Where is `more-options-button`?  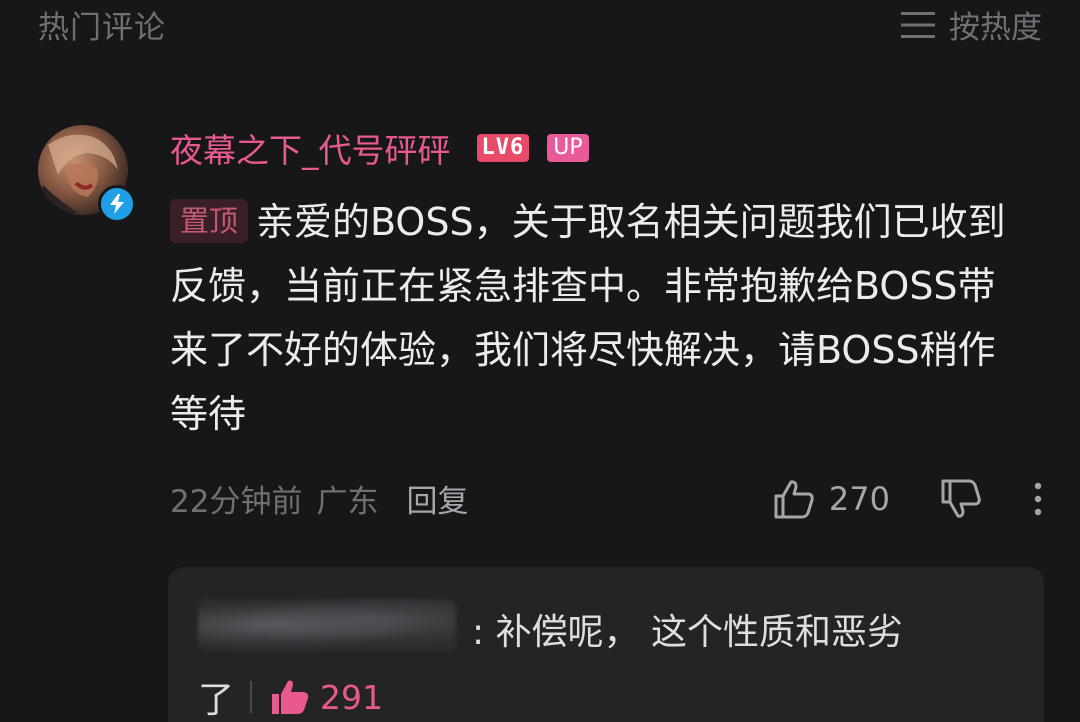 more-options-button is located at coordinates (1038, 499).